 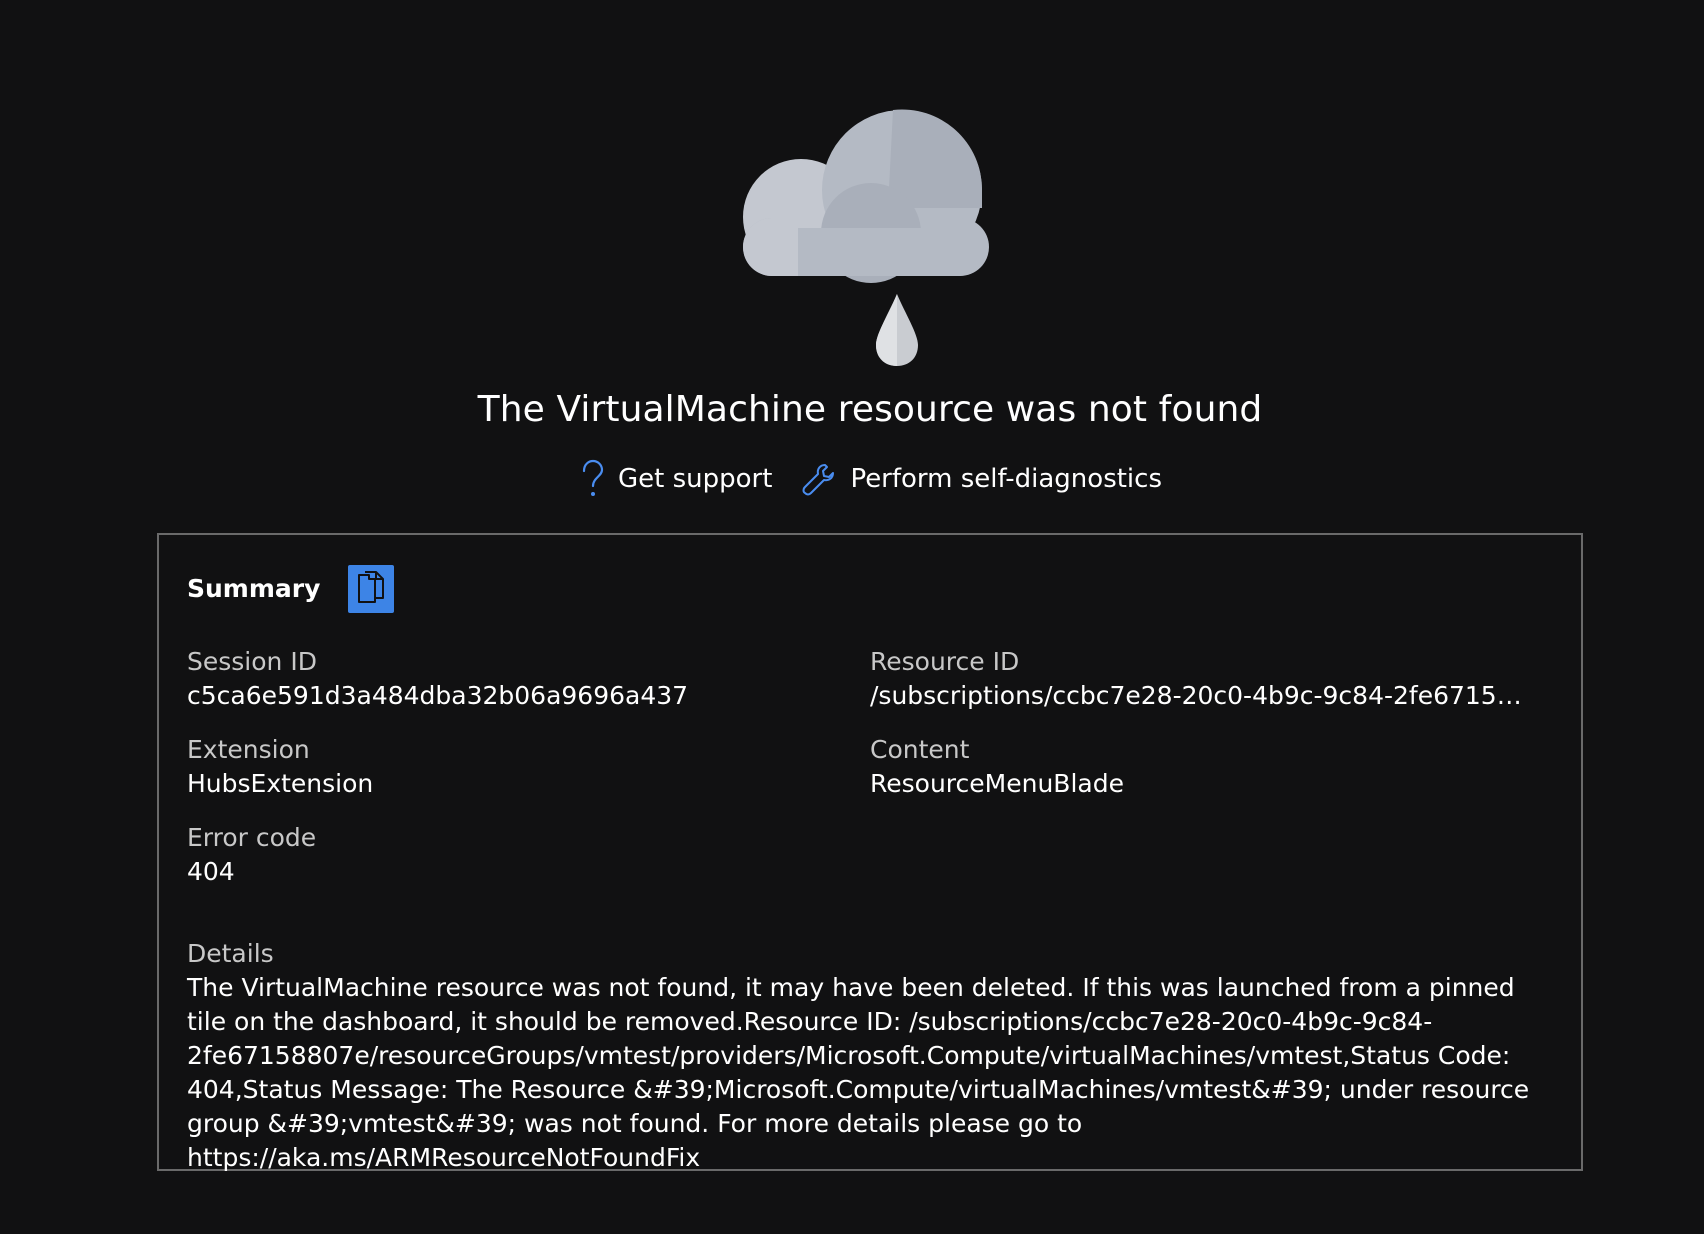 I want to click on copy-icon, so click(x=371, y=589).